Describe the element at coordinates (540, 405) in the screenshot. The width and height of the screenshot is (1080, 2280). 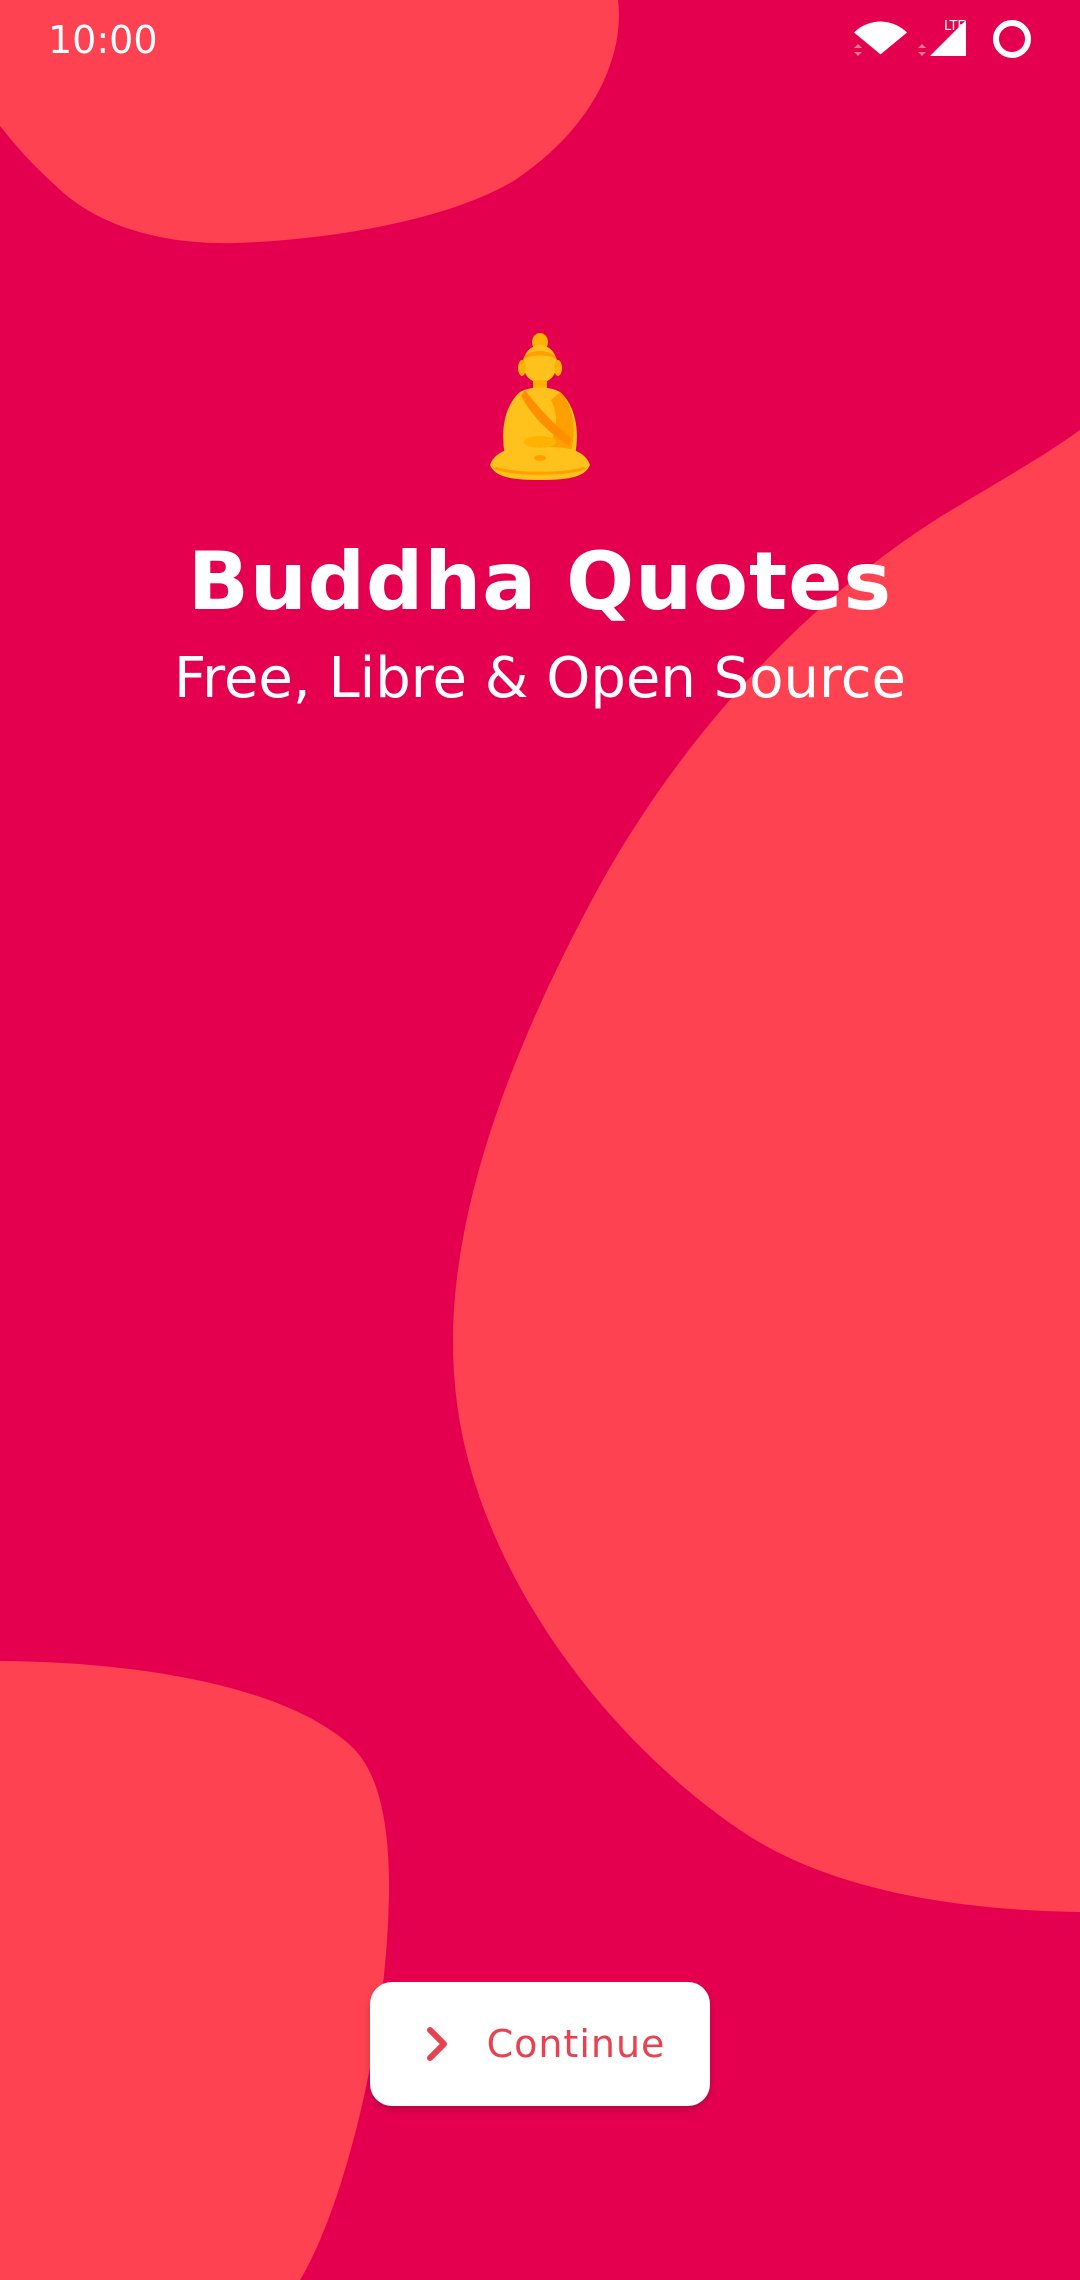
I see `buddha-icon` at that location.